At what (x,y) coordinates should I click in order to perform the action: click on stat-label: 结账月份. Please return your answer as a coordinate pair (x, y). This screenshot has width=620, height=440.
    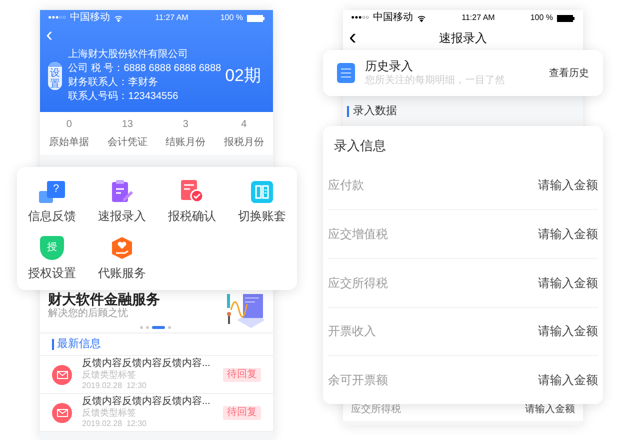
    Looking at the image, I should click on (186, 143).